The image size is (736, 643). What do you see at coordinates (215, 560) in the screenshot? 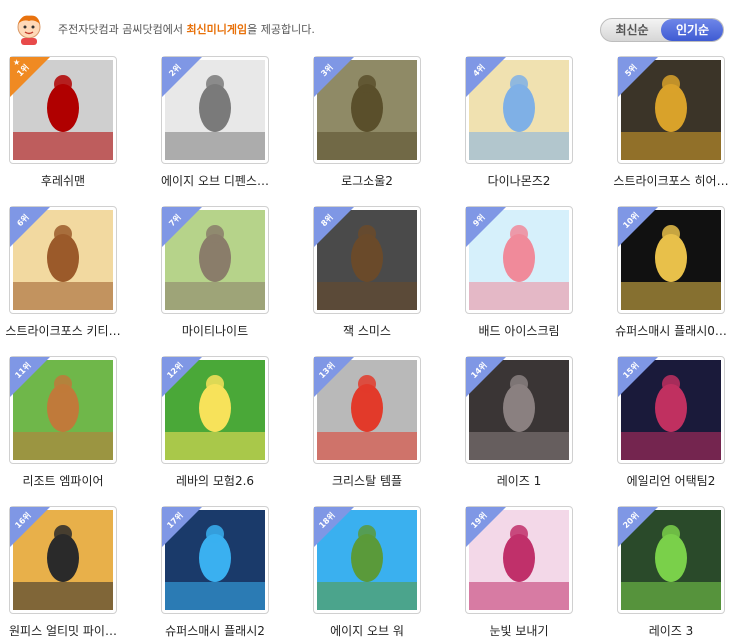
I see `game-thumbnail: 17위` at bounding box center [215, 560].